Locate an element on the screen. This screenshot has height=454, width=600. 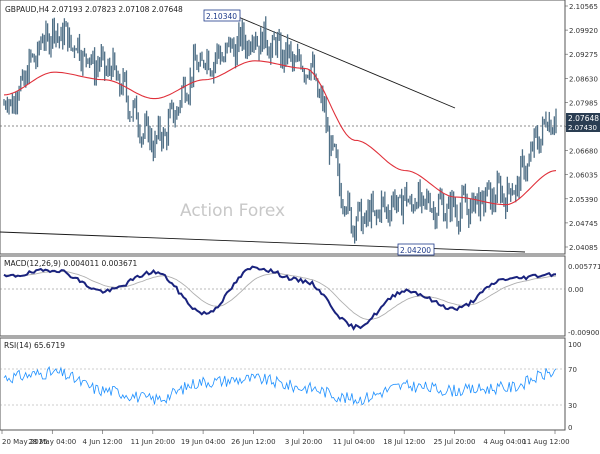
price-axis-label: 2.04085 is located at coordinates (583, 248).